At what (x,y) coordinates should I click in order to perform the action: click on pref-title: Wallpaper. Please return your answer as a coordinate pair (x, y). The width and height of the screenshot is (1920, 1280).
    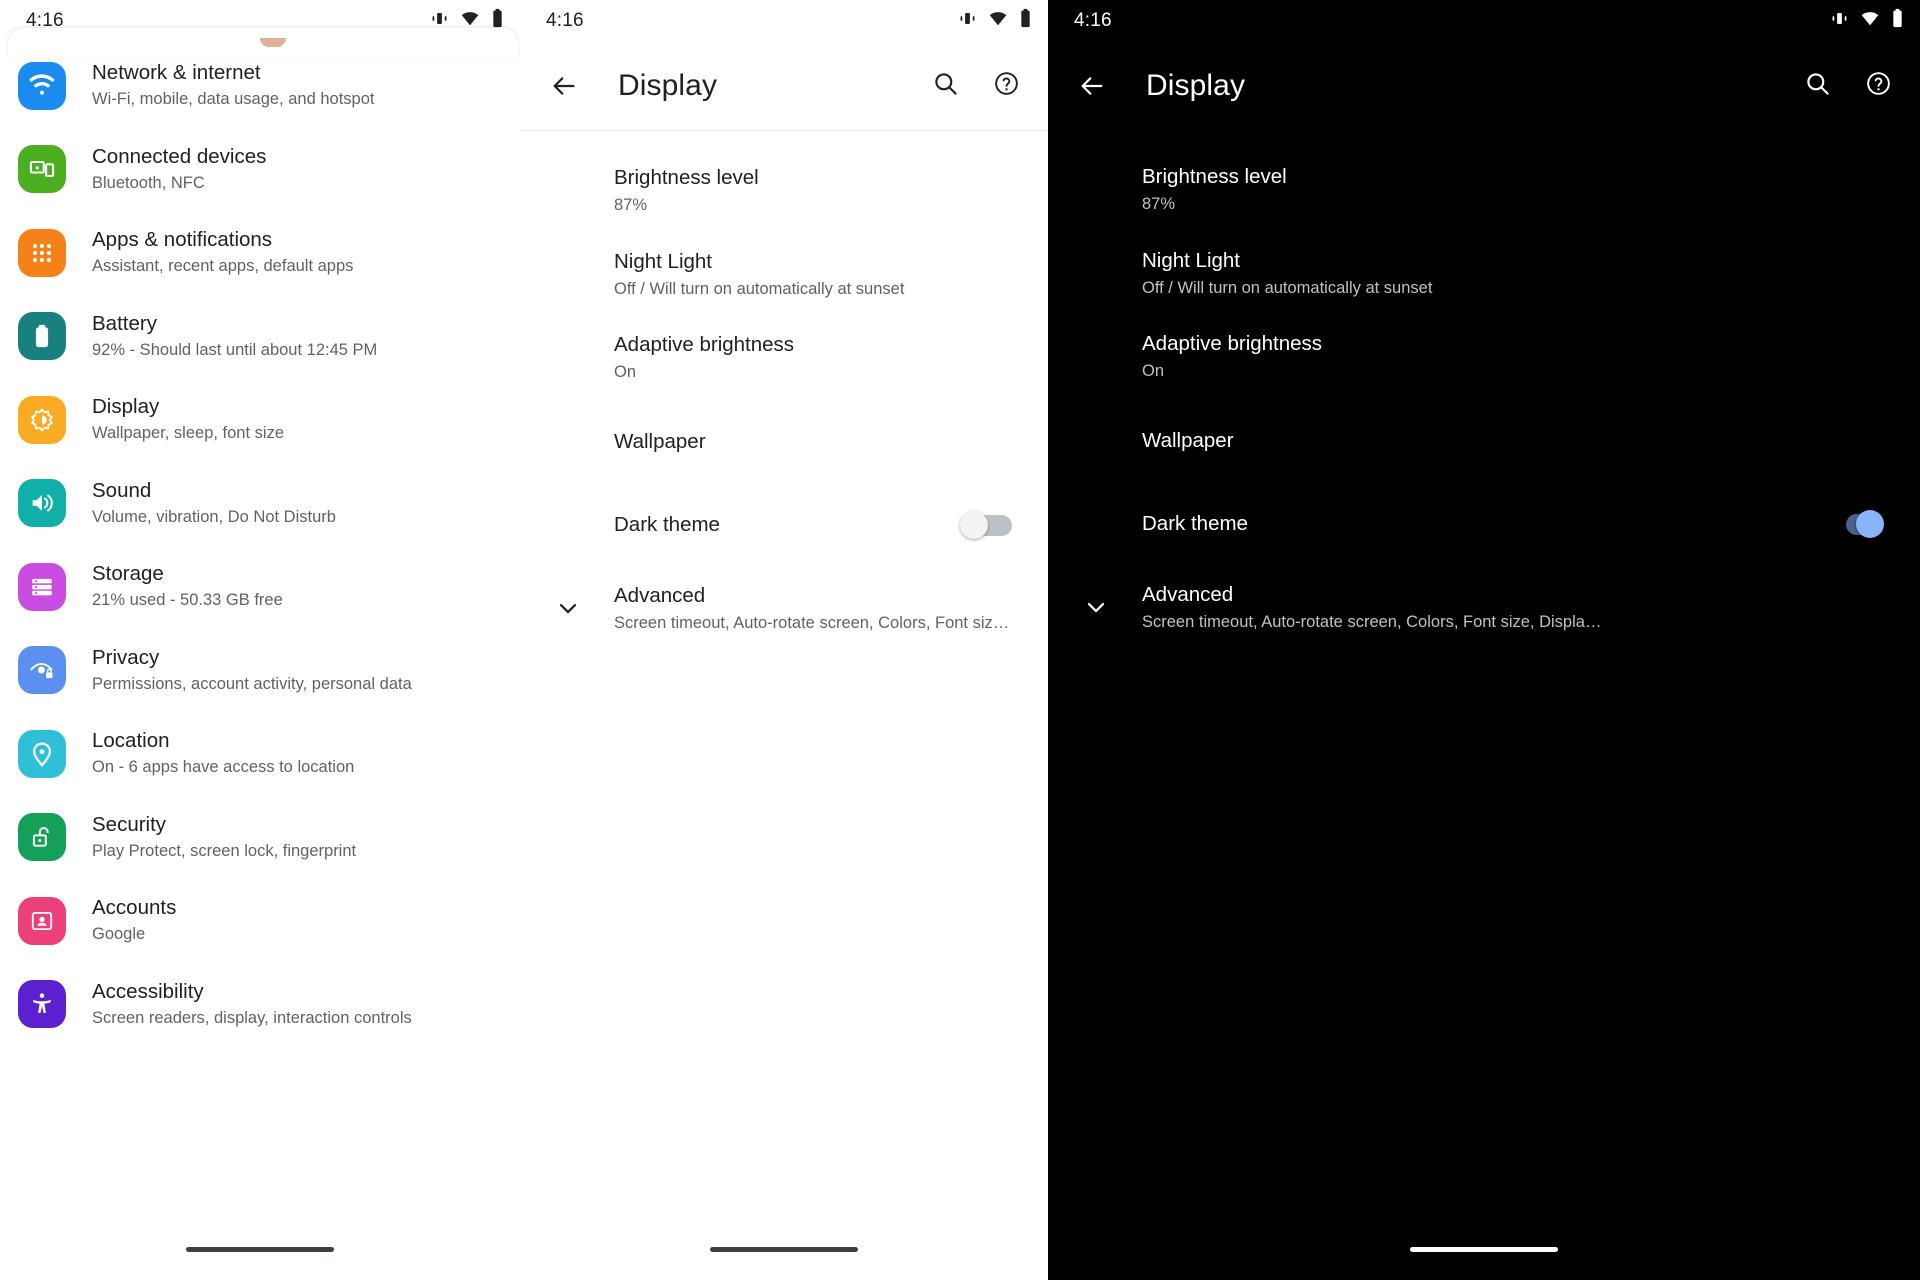
    Looking at the image, I should click on (1188, 440).